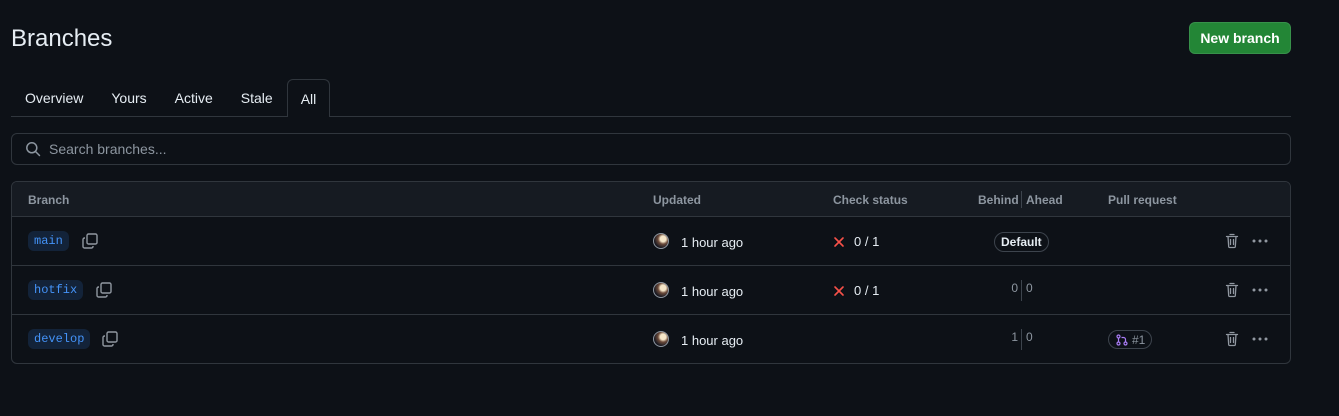  I want to click on column-pull-request: Pull request, so click(1142, 200).